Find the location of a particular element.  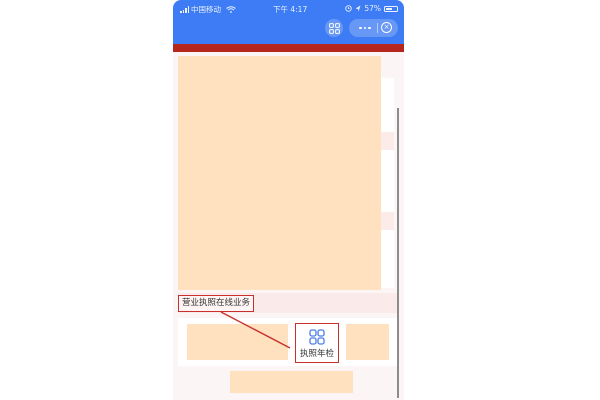

grid-scan-icon is located at coordinates (334, 28).